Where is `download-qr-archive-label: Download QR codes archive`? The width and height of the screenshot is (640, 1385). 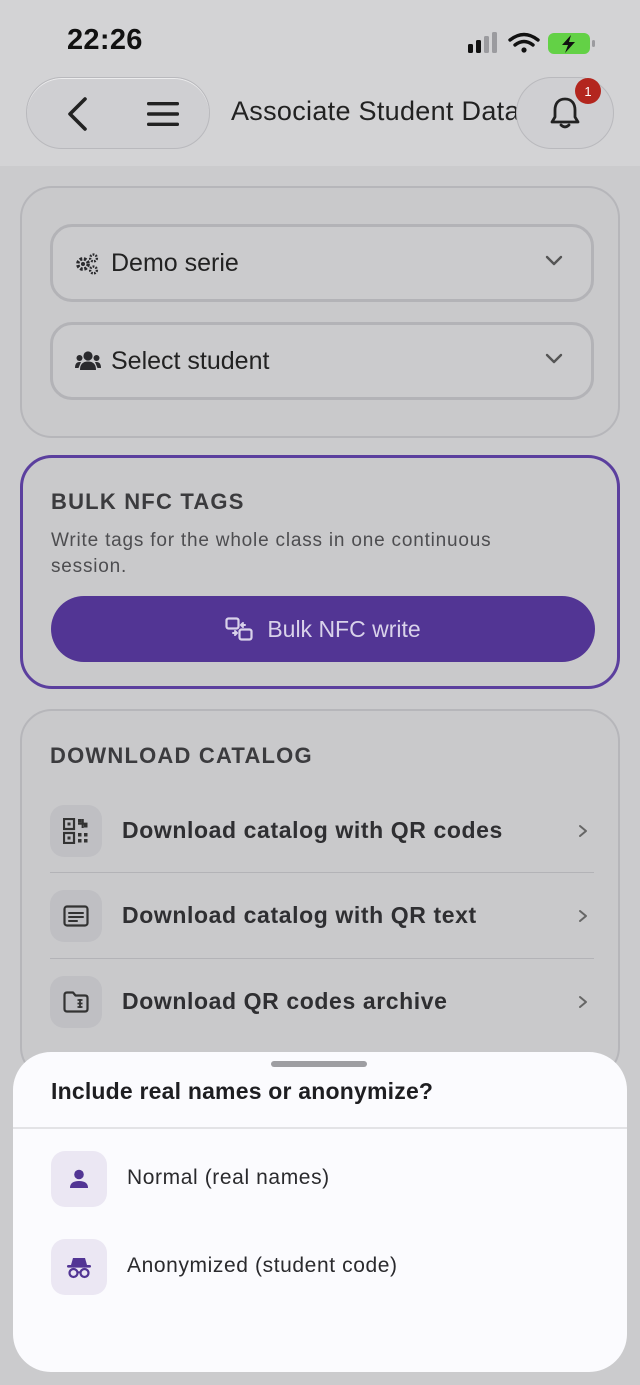 download-qr-archive-label: Download QR codes archive is located at coordinates (285, 1001).